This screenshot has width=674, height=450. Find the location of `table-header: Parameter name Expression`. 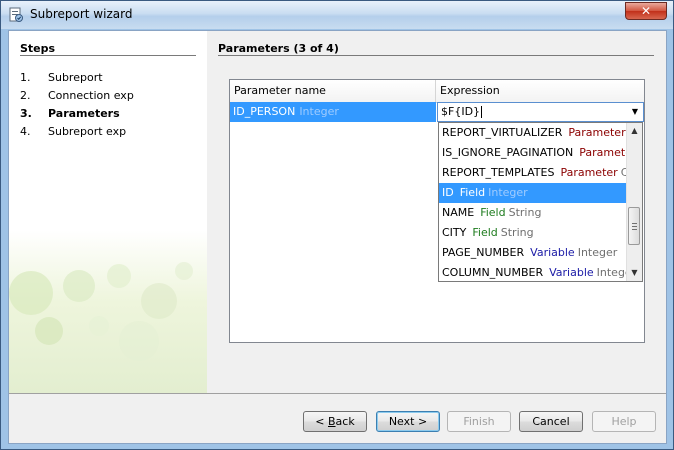

table-header: Parameter name Expression is located at coordinates (437, 91).